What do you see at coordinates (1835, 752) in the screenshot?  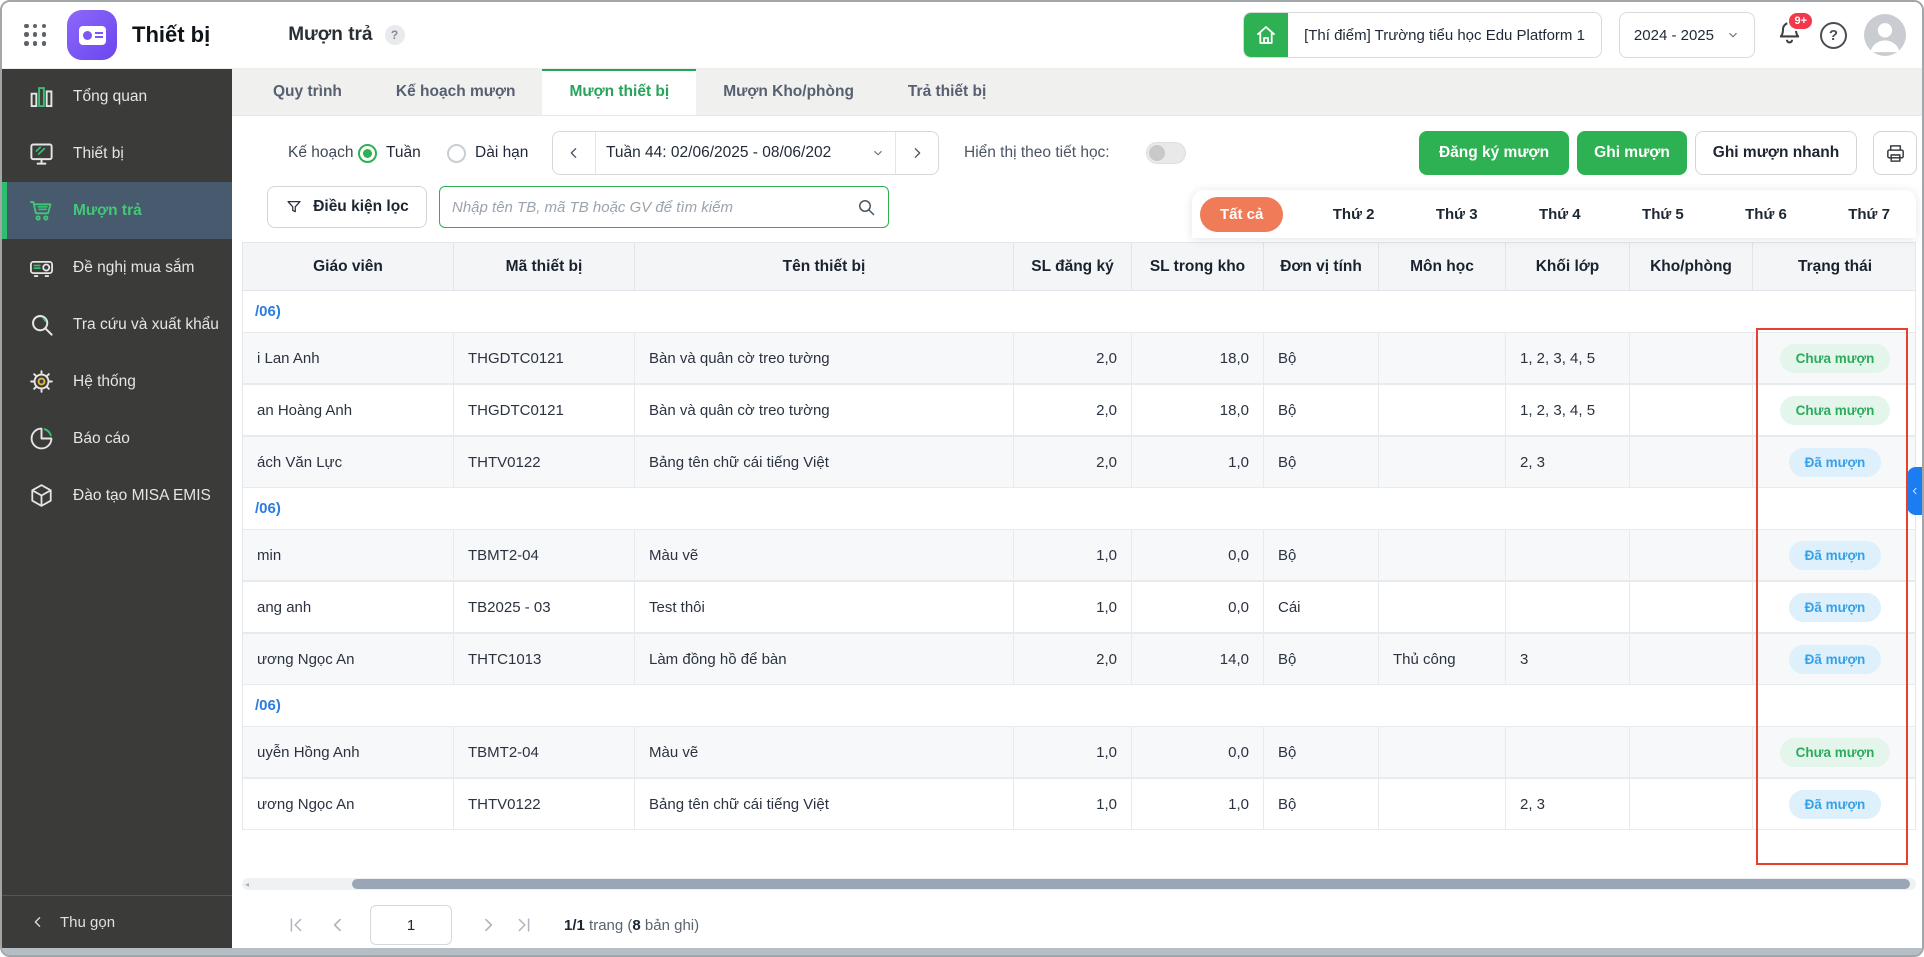 I see `status-badge: Chưa mượn` at bounding box center [1835, 752].